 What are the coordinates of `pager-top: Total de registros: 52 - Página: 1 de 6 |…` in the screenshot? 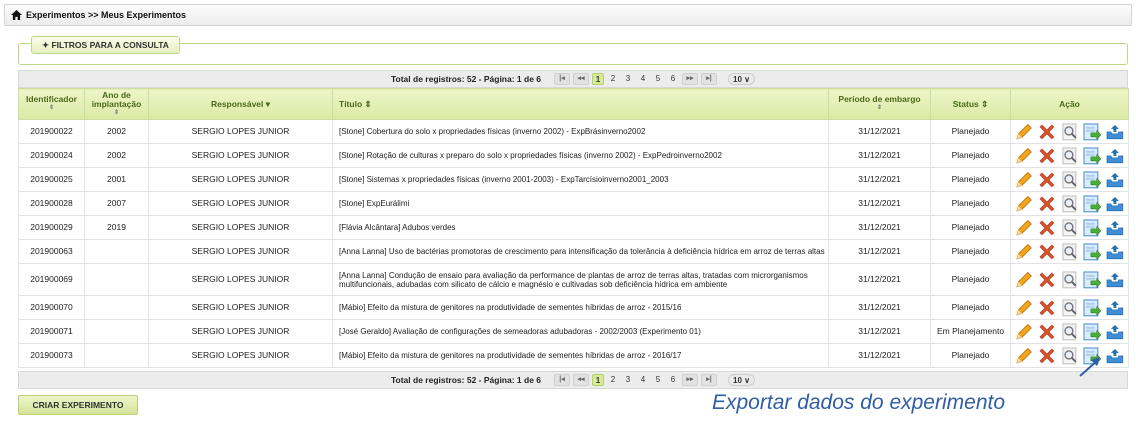 It's located at (573, 79).